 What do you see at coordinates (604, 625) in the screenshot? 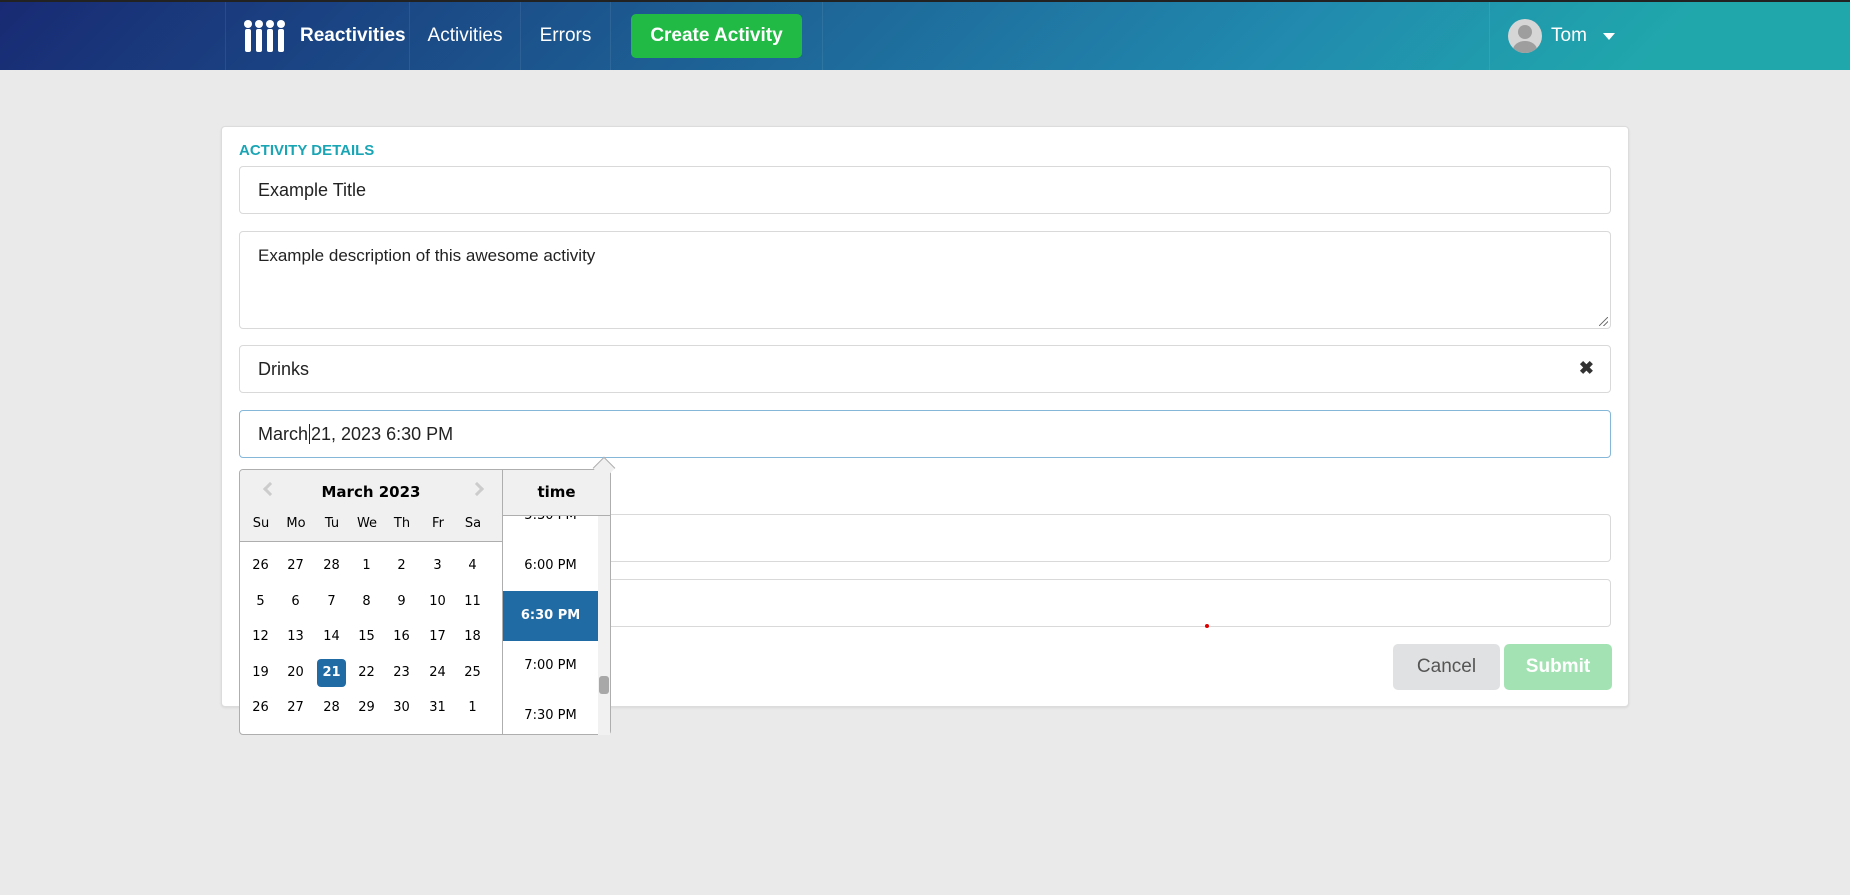
I see `time-scrollbar` at bounding box center [604, 625].